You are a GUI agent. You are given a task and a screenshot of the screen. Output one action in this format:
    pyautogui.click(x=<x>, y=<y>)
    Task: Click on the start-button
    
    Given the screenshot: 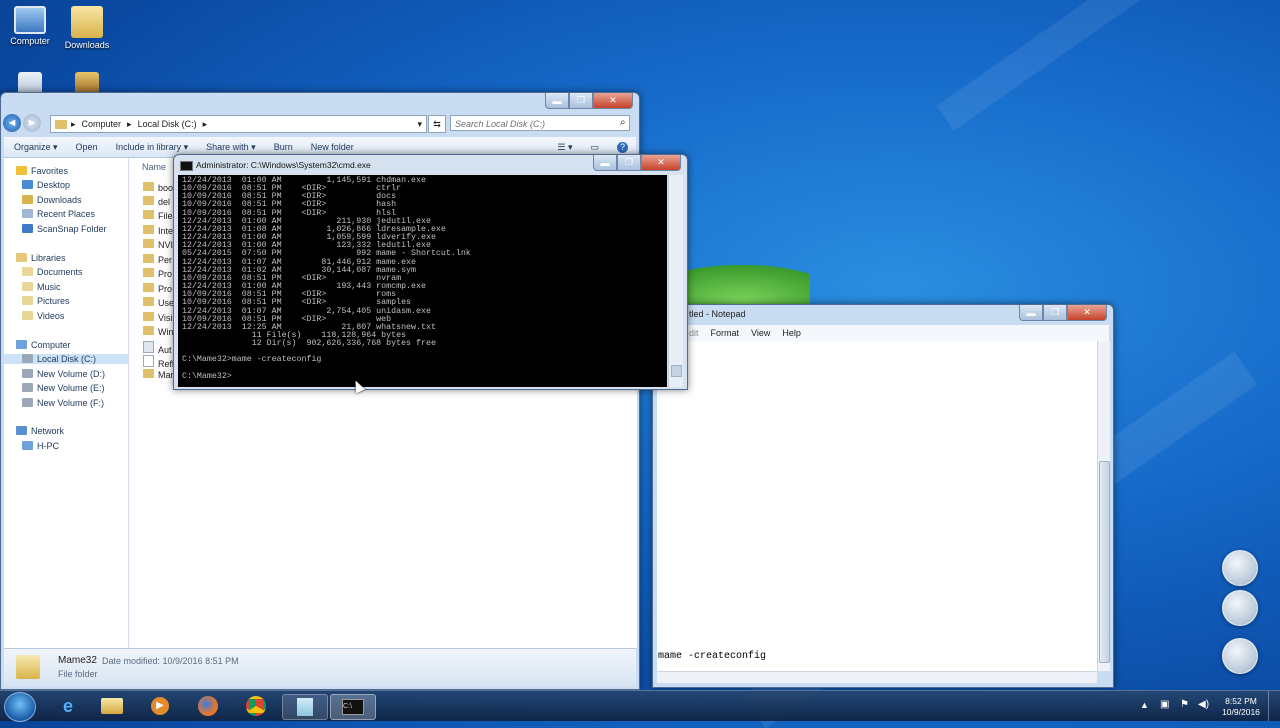 What is the action you would take?
    pyautogui.click(x=20, y=707)
    